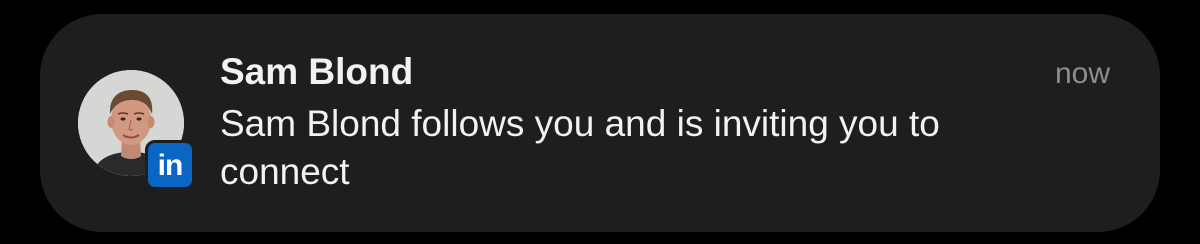 The width and height of the screenshot is (1200, 244). What do you see at coordinates (317, 71) in the screenshot?
I see `notification-title: Sam Blond` at bounding box center [317, 71].